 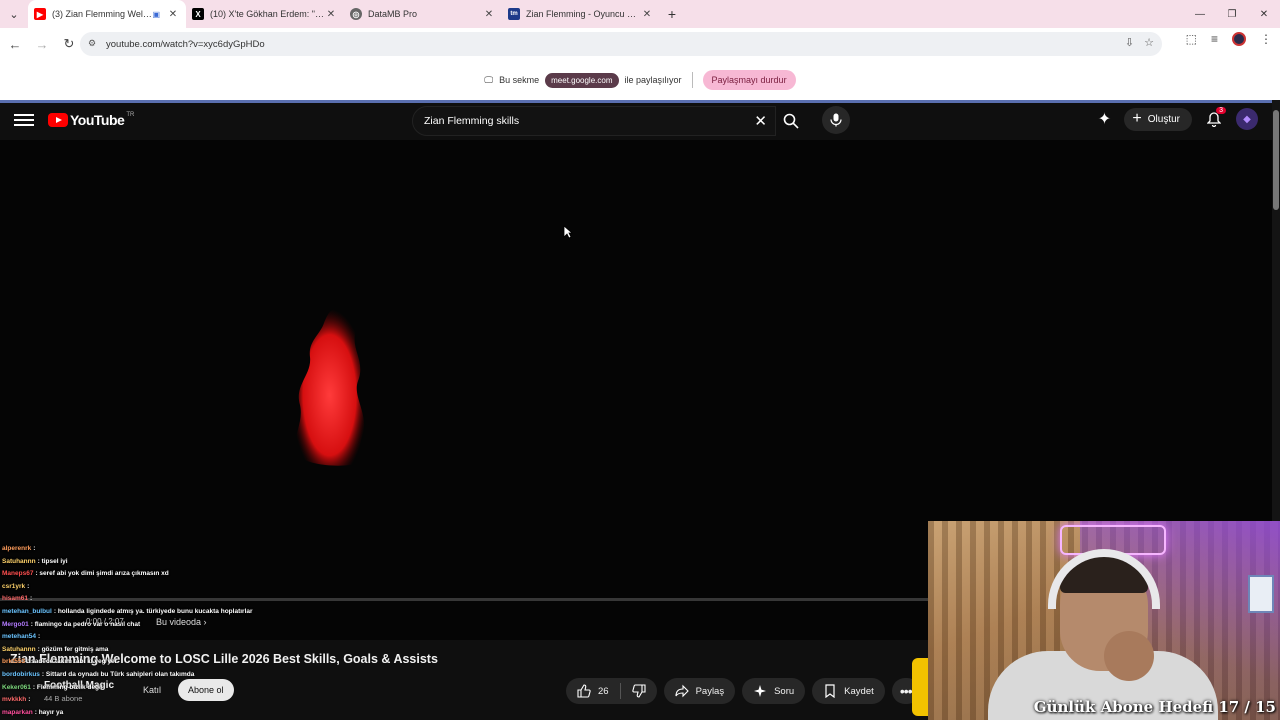 What do you see at coordinates (54, 561) in the screenshot?
I see `chat-text: tipsel iyi` at bounding box center [54, 561].